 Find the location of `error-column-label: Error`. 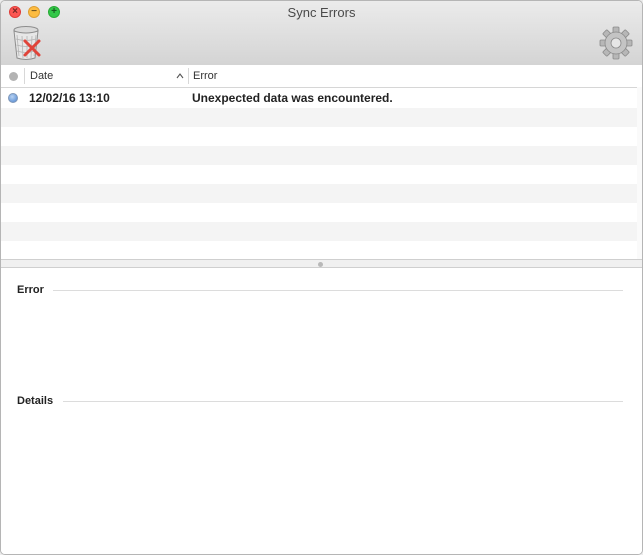

error-column-label: Error is located at coordinates (205, 76).